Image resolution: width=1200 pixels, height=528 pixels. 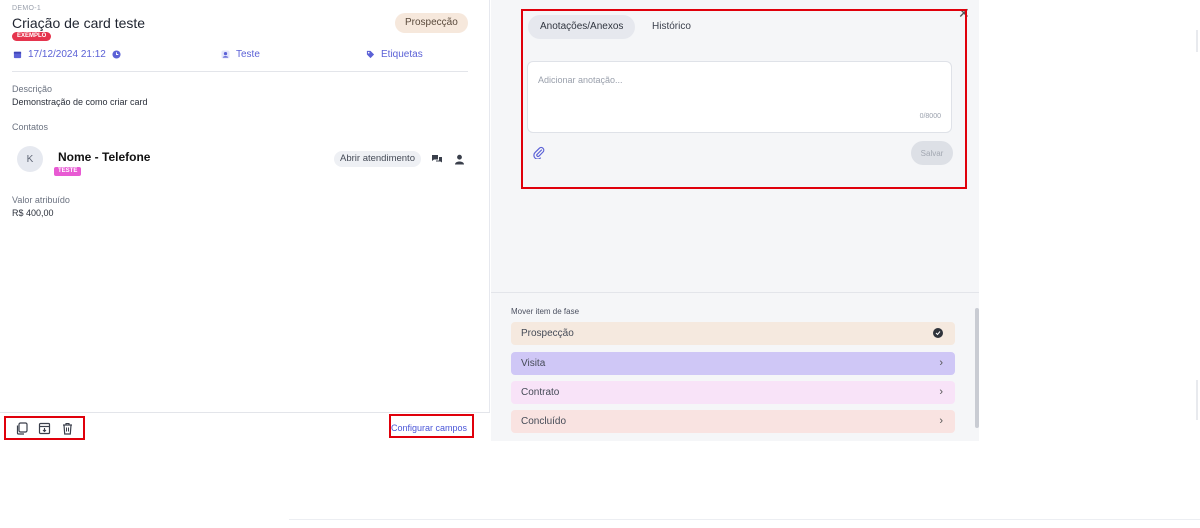 What do you see at coordinates (932, 153) in the screenshot?
I see `save-button: Salvar` at bounding box center [932, 153].